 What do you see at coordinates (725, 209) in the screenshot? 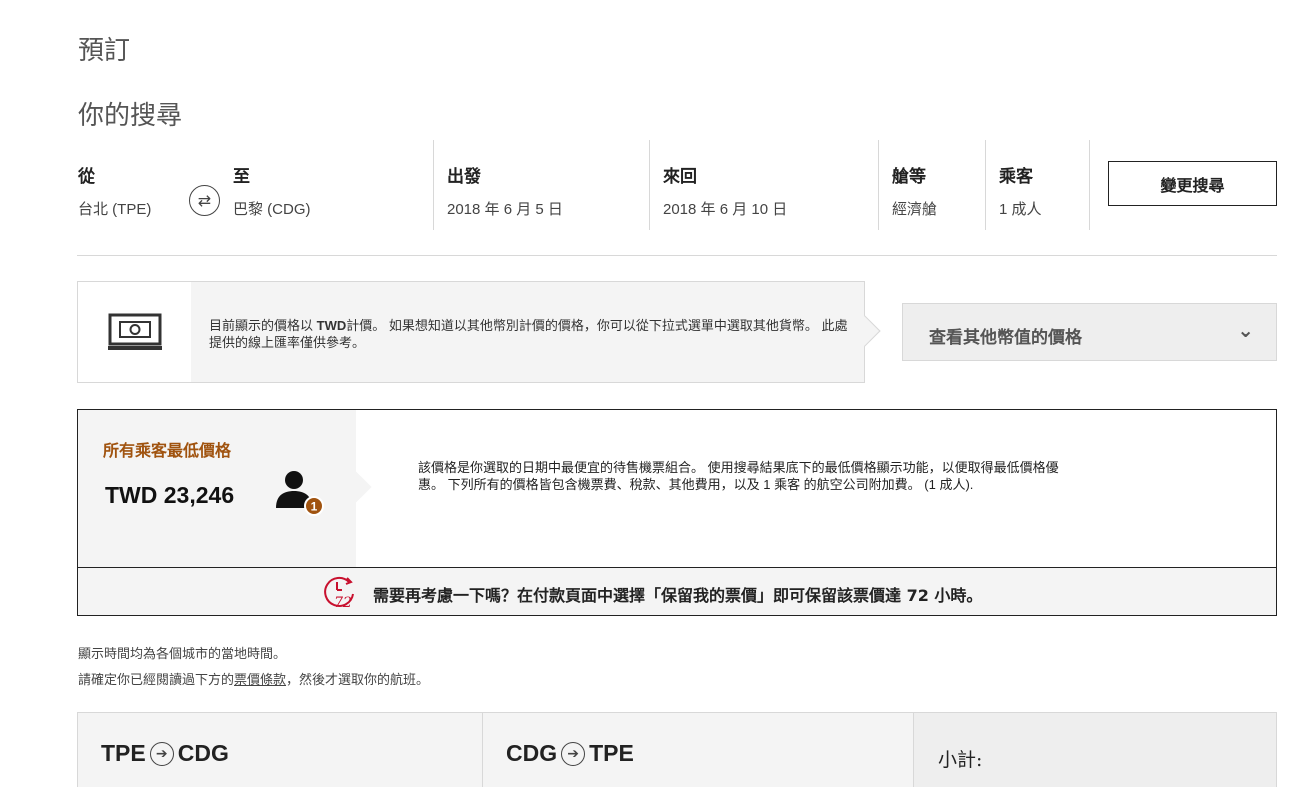
I see `return-value: 2018 年 6 月 10 日` at bounding box center [725, 209].